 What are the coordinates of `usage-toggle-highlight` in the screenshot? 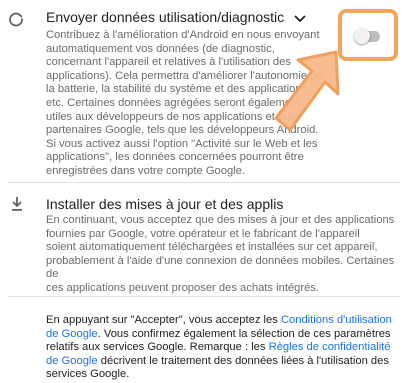 It's located at (368, 35).